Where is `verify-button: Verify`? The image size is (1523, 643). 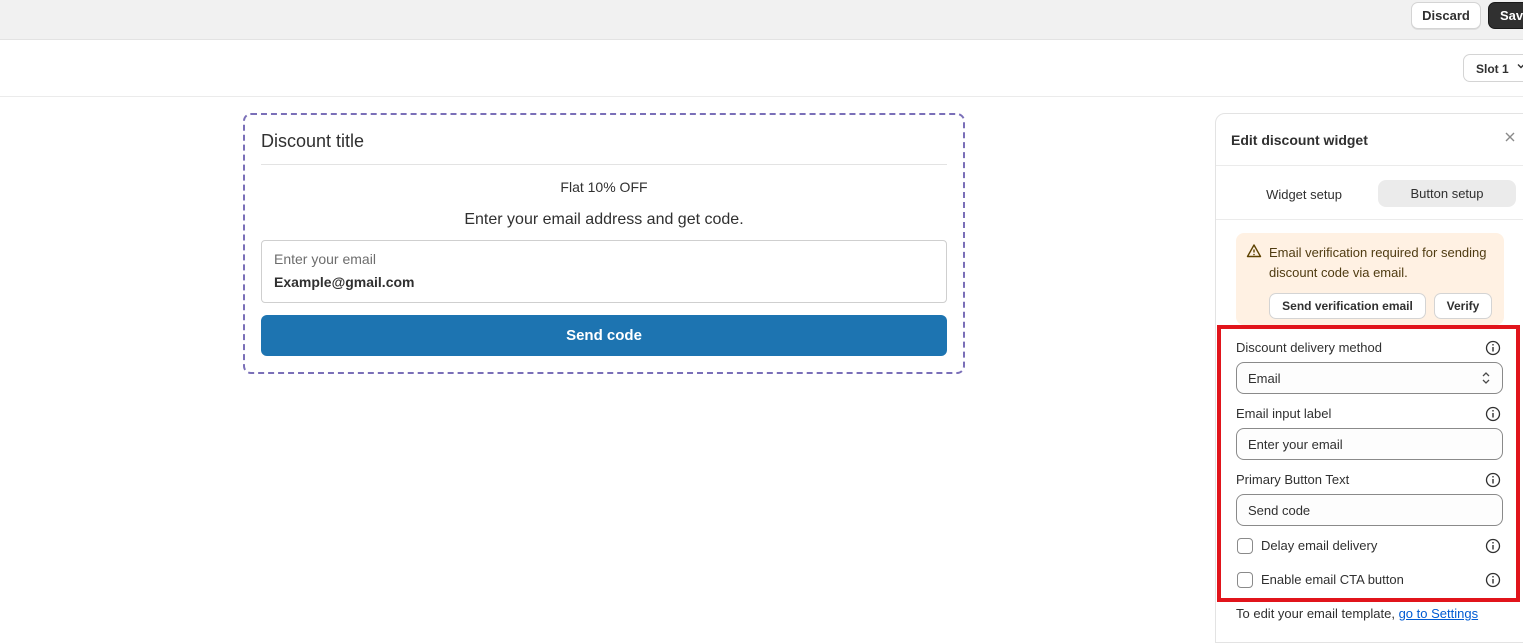
verify-button: Verify is located at coordinates (1463, 306).